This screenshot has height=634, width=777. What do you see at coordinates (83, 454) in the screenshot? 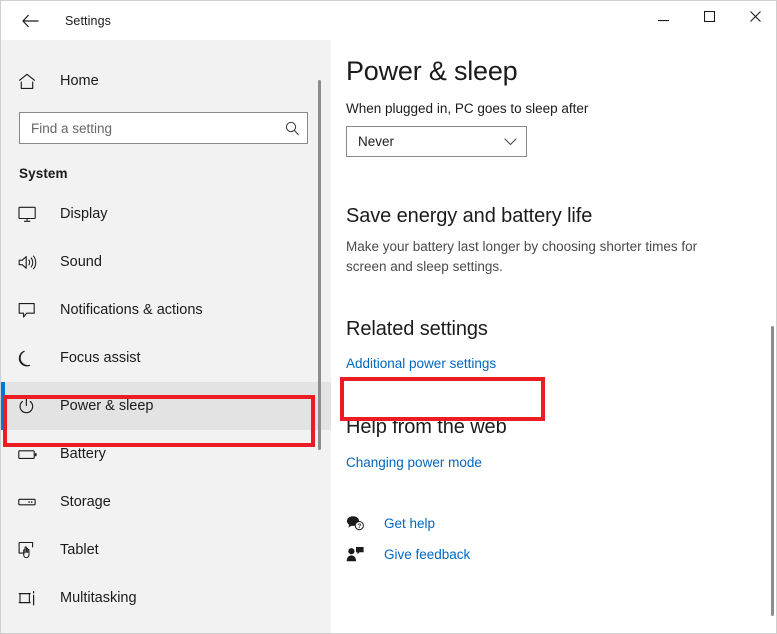
I see `sidebar-item-label: Battery` at bounding box center [83, 454].